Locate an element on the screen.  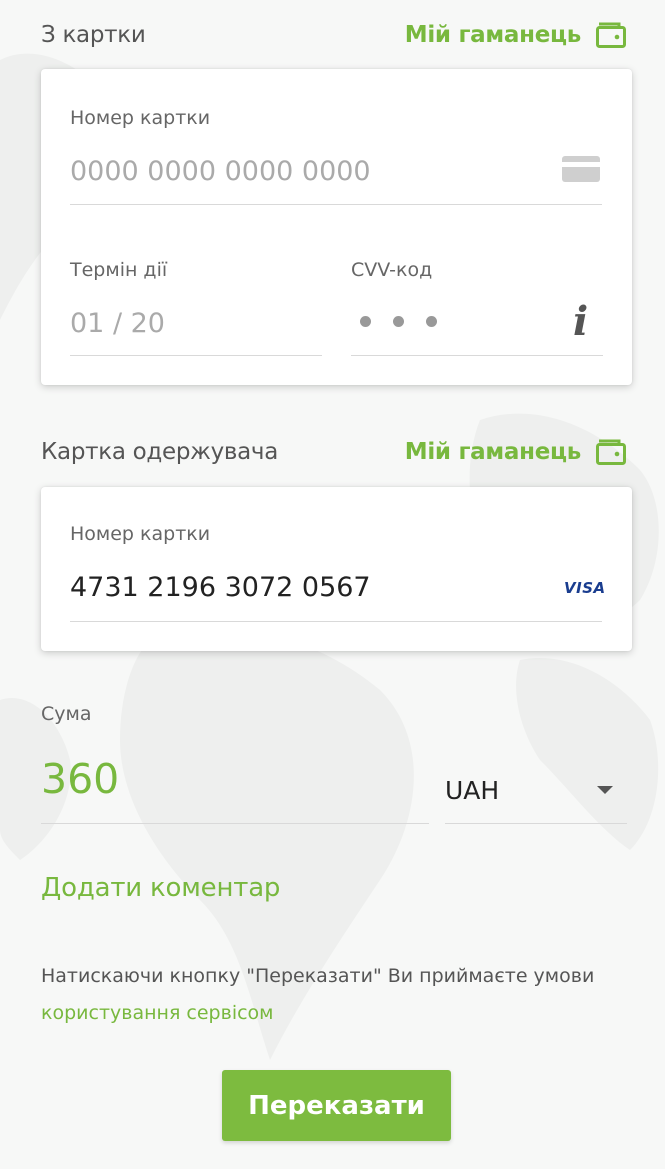
to-card-wallet-link: Мій гаманець is located at coordinates (516, 452).